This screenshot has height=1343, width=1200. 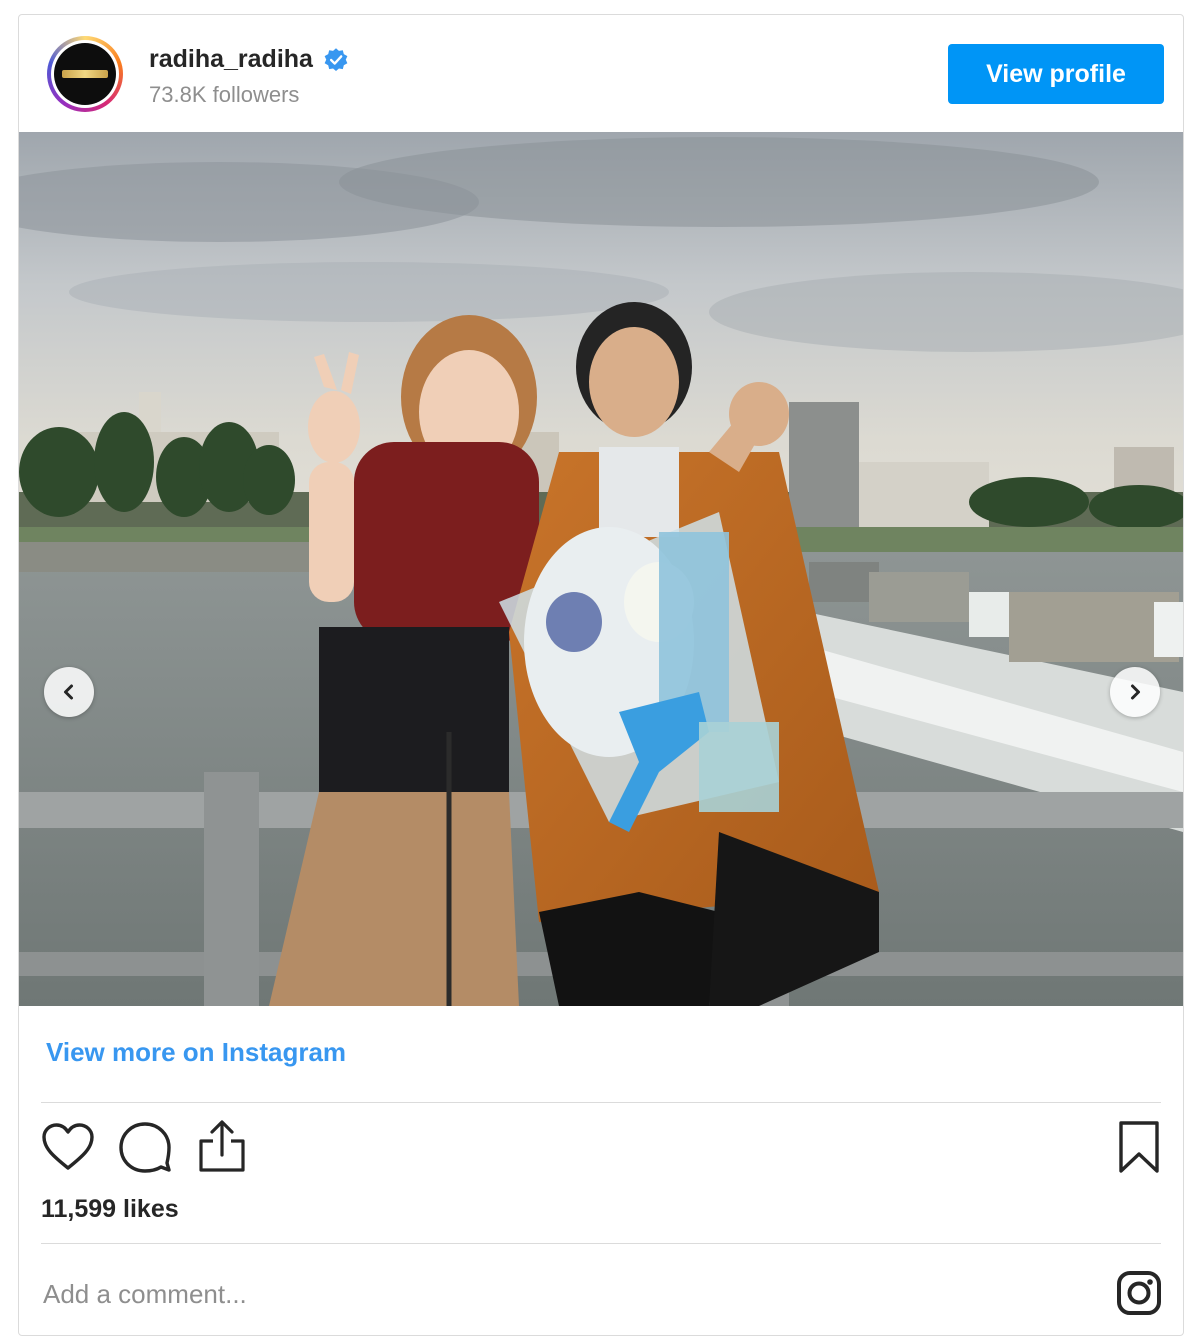 I want to click on avatar, so click(x=85, y=74).